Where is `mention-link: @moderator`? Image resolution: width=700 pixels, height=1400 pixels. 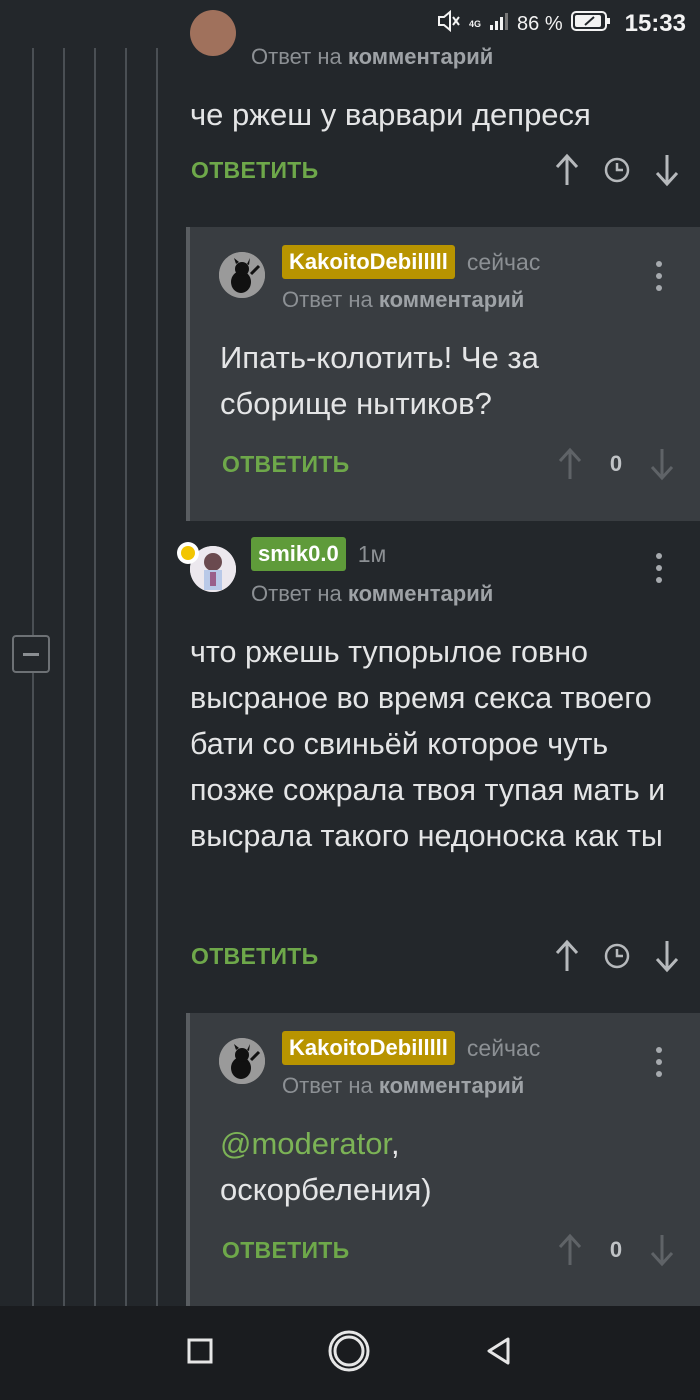 mention-link: @moderator is located at coordinates (305, 1143).